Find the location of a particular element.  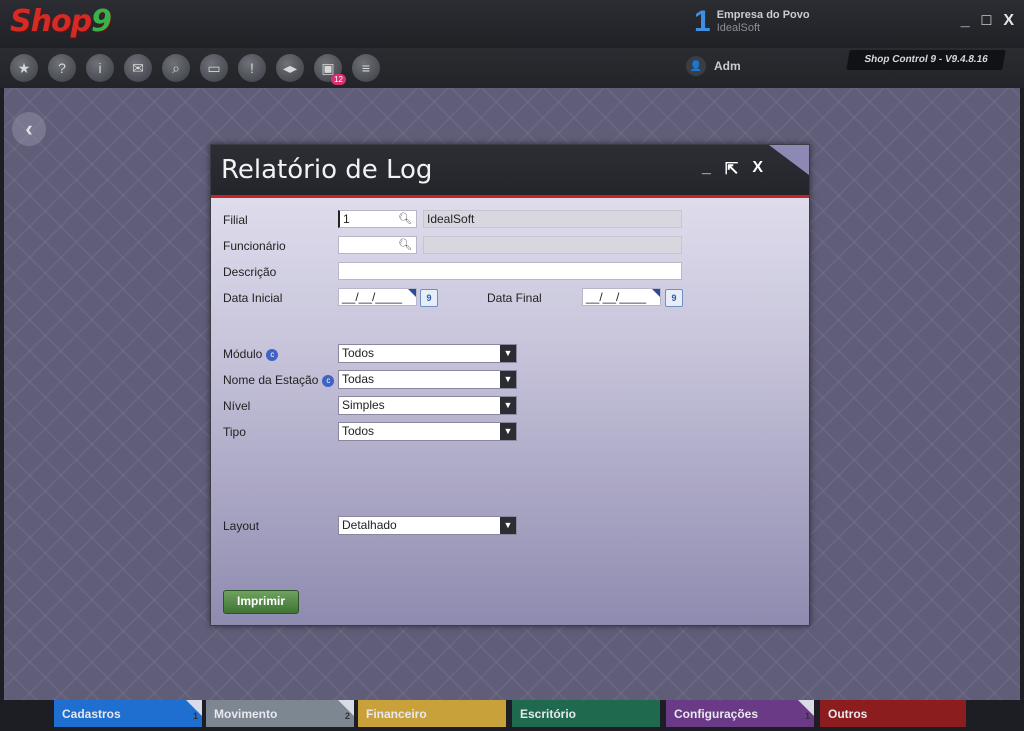

window-controls: _ □ X is located at coordinates (987, 21).